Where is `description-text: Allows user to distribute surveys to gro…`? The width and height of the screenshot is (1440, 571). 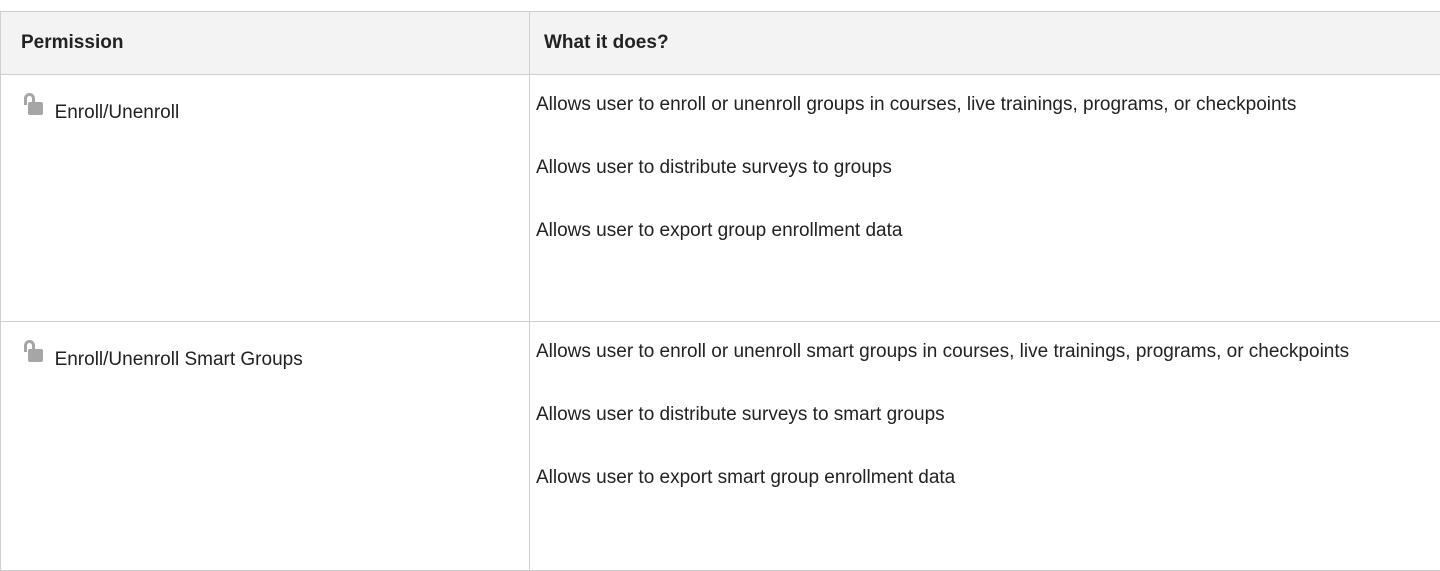
description-text: Allows user to distribute surveys to gro… is located at coordinates (982, 168).